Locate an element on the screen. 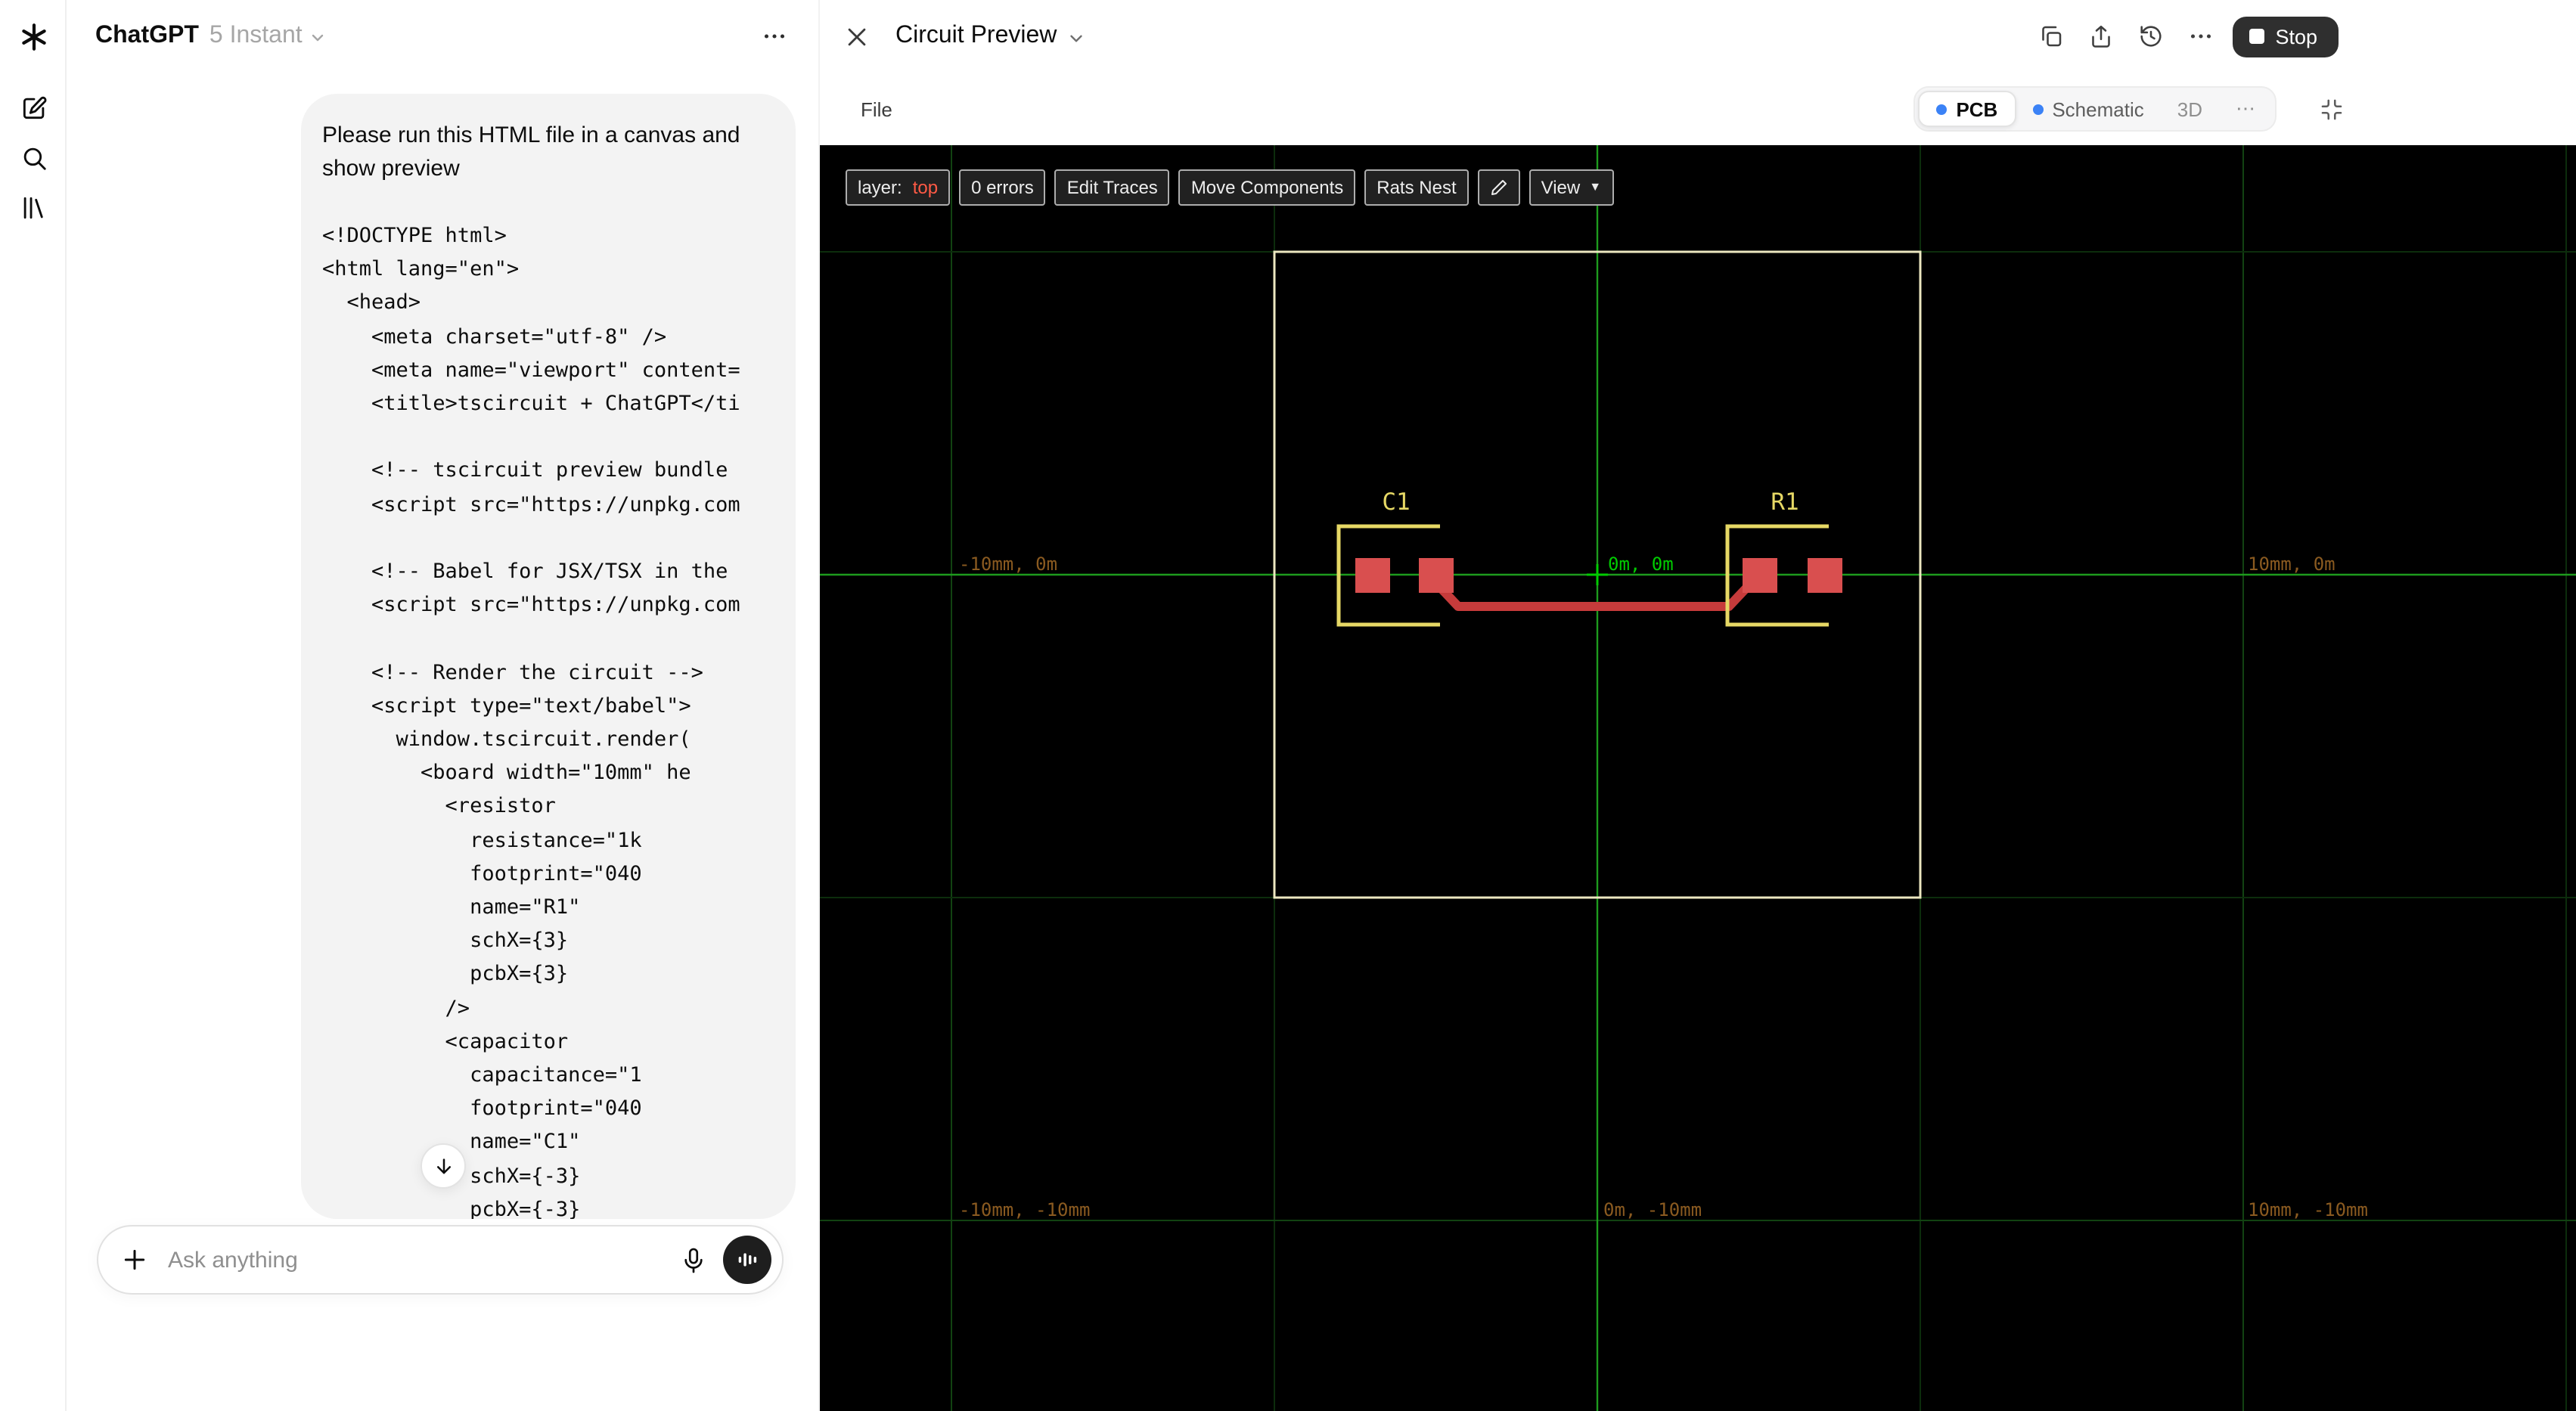  tab-more: ⋯ is located at coordinates (2245, 109).